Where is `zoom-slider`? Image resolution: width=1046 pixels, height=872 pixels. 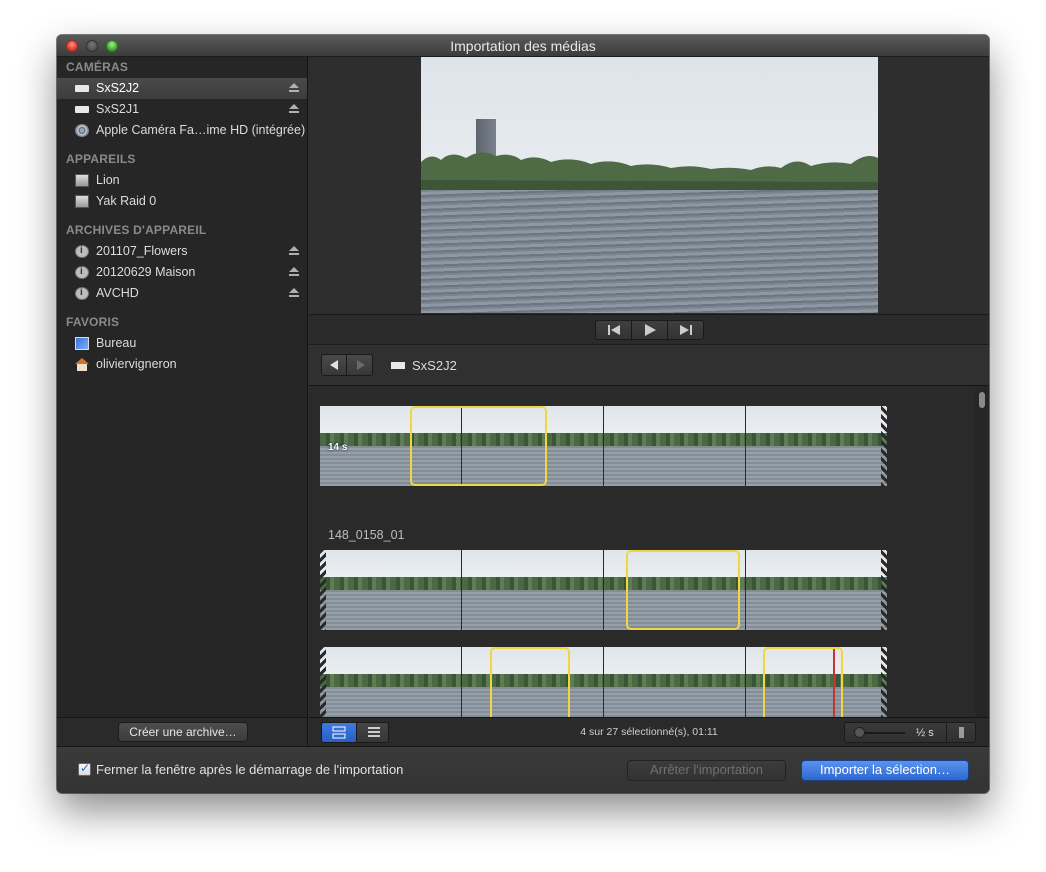
zoom-slider is located at coordinates (882, 733).